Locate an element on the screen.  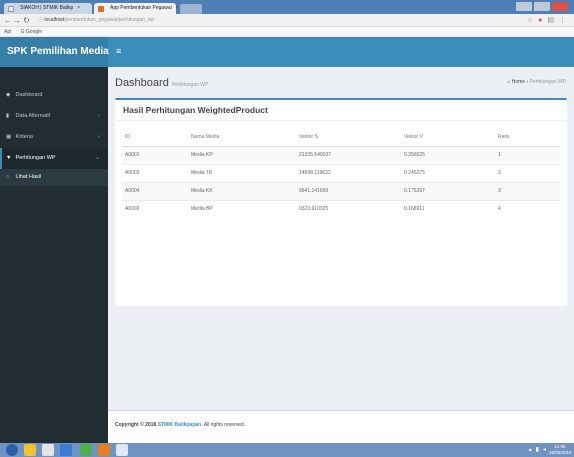
cell-id: A0003 is located at coordinates (155, 172).